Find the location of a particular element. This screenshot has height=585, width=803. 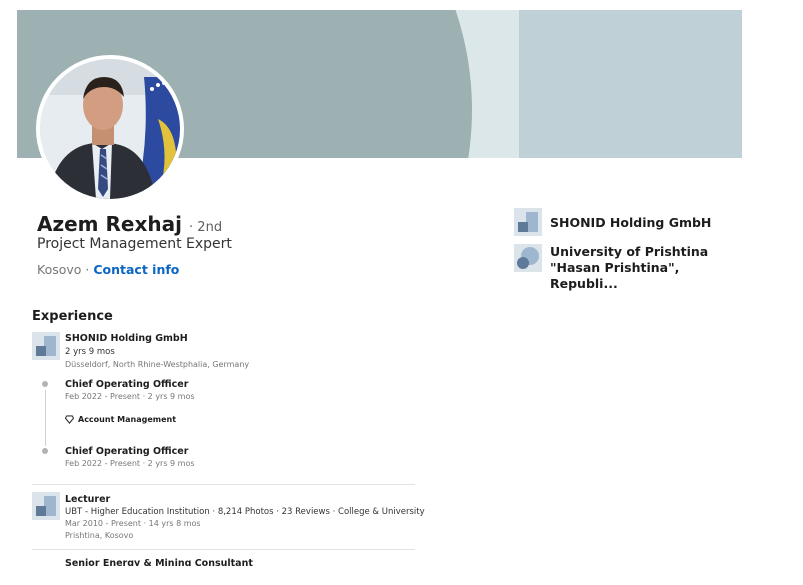

role-skill-label: Account Management is located at coordinates (127, 419).